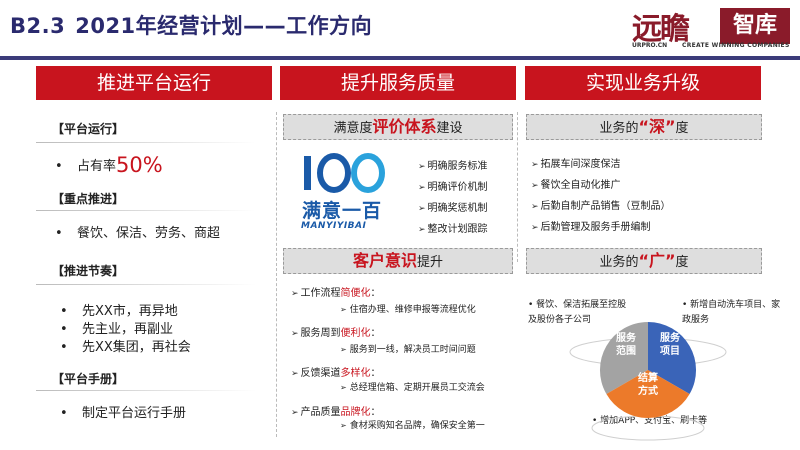  I want to click on label-manual: 【平台手册】, so click(88, 379).